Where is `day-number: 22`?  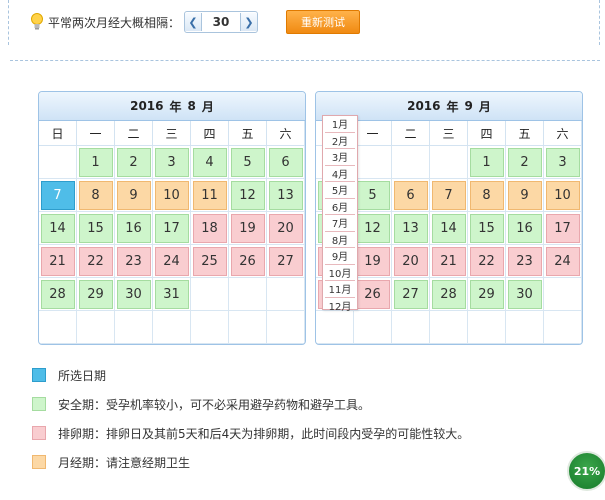 day-number: 22 is located at coordinates (486, 261).